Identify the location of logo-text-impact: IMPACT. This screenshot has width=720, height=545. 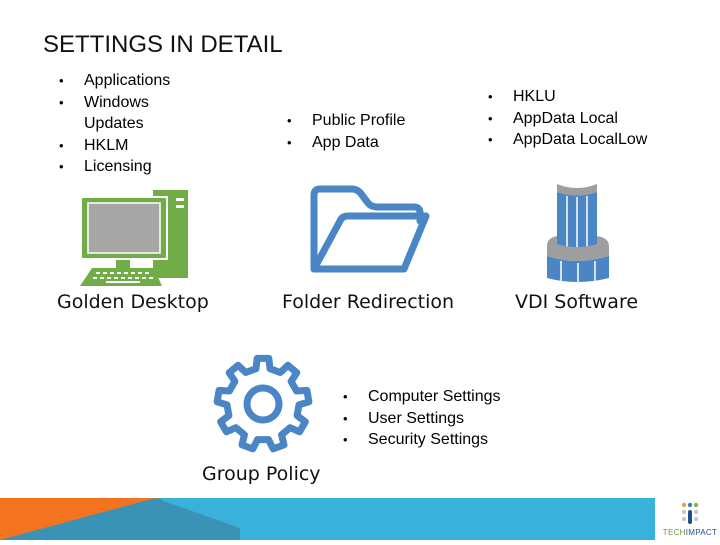
(701, 532).